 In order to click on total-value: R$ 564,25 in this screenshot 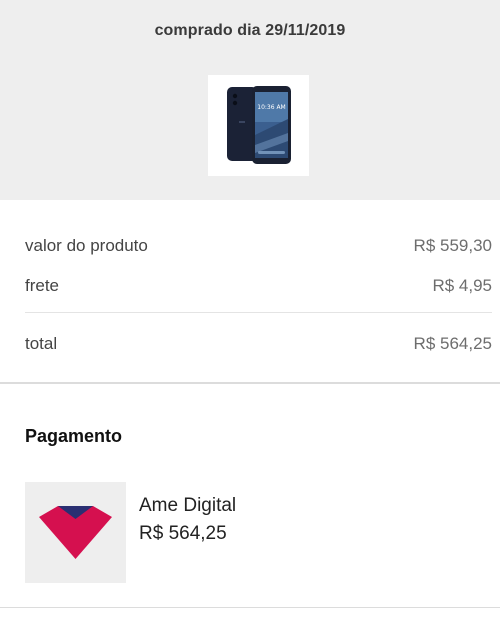, I will do `click(452, 343)`.